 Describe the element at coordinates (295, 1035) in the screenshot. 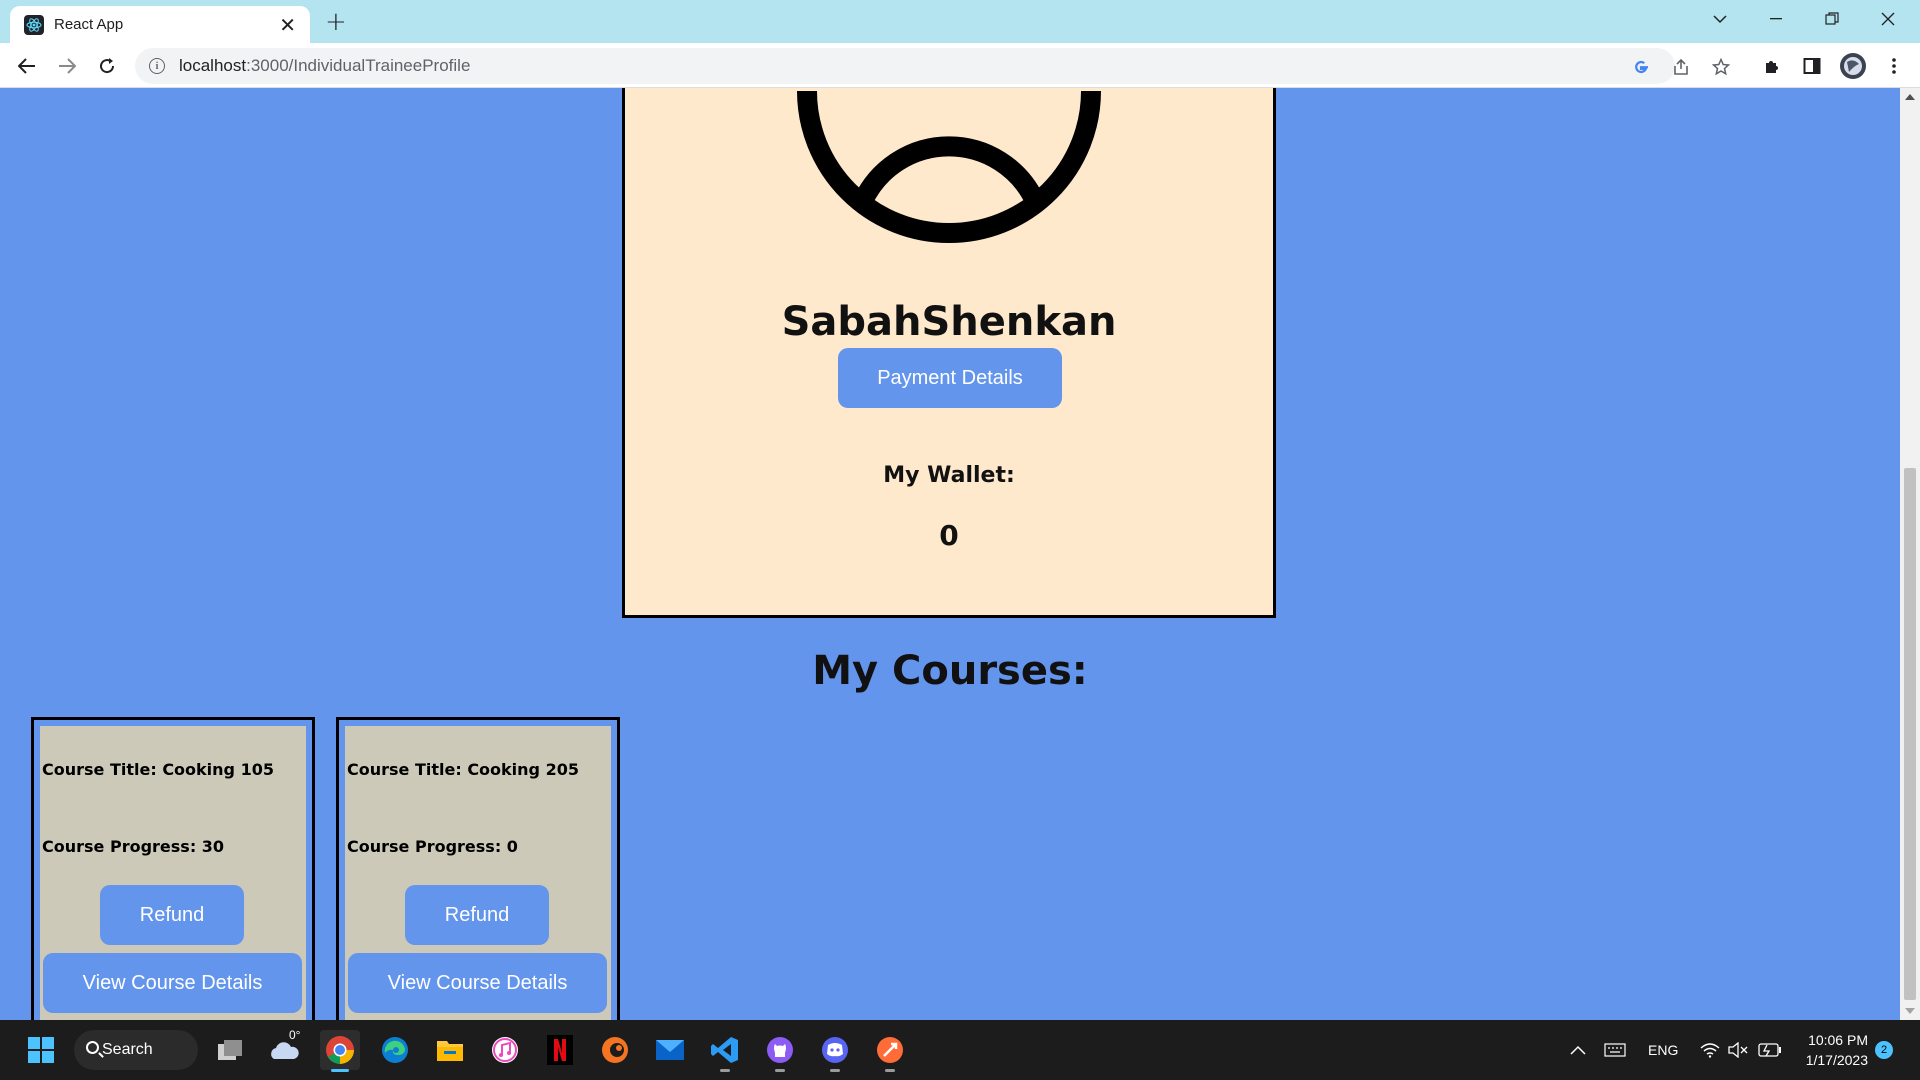

I see `weather-temp: 0°` at that location.